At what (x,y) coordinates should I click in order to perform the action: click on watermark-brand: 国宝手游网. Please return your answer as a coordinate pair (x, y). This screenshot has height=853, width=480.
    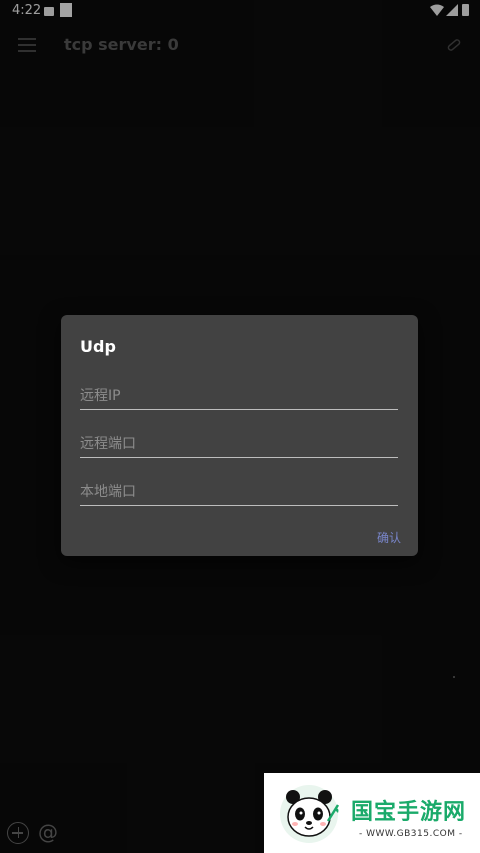
    Looking at the image, I should click on (409, 812).